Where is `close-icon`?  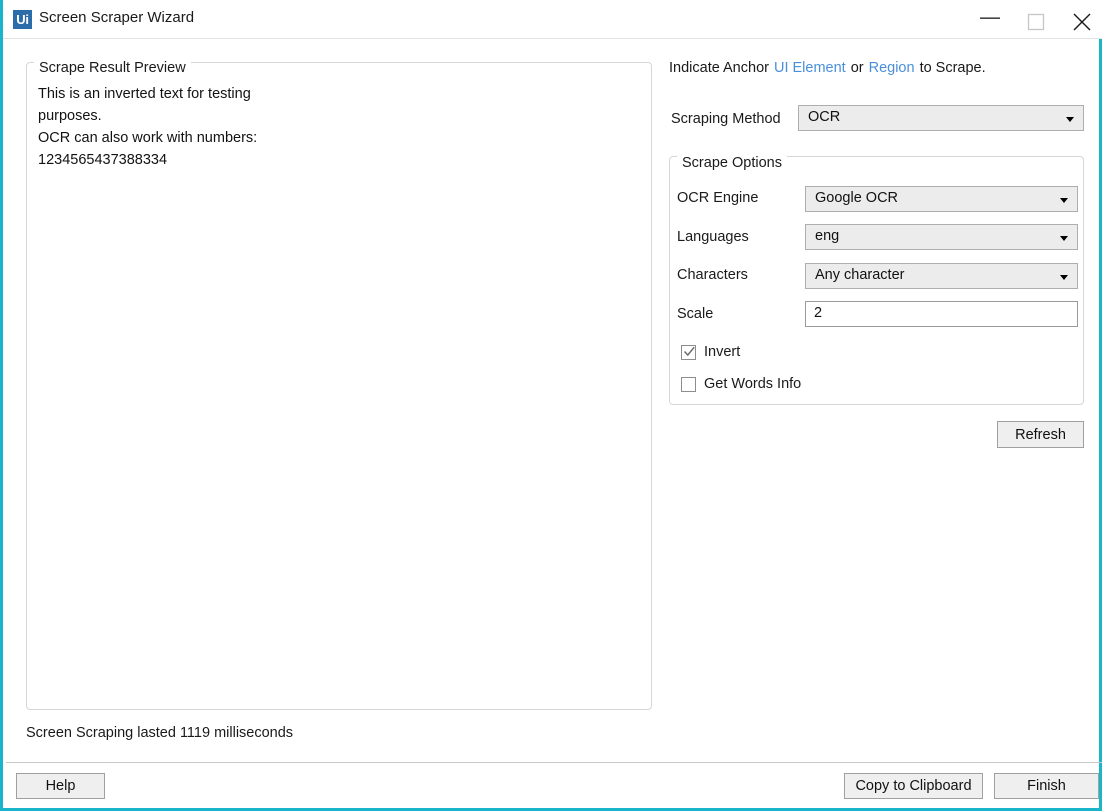
close-icon is located at coordinates (1082, 22).